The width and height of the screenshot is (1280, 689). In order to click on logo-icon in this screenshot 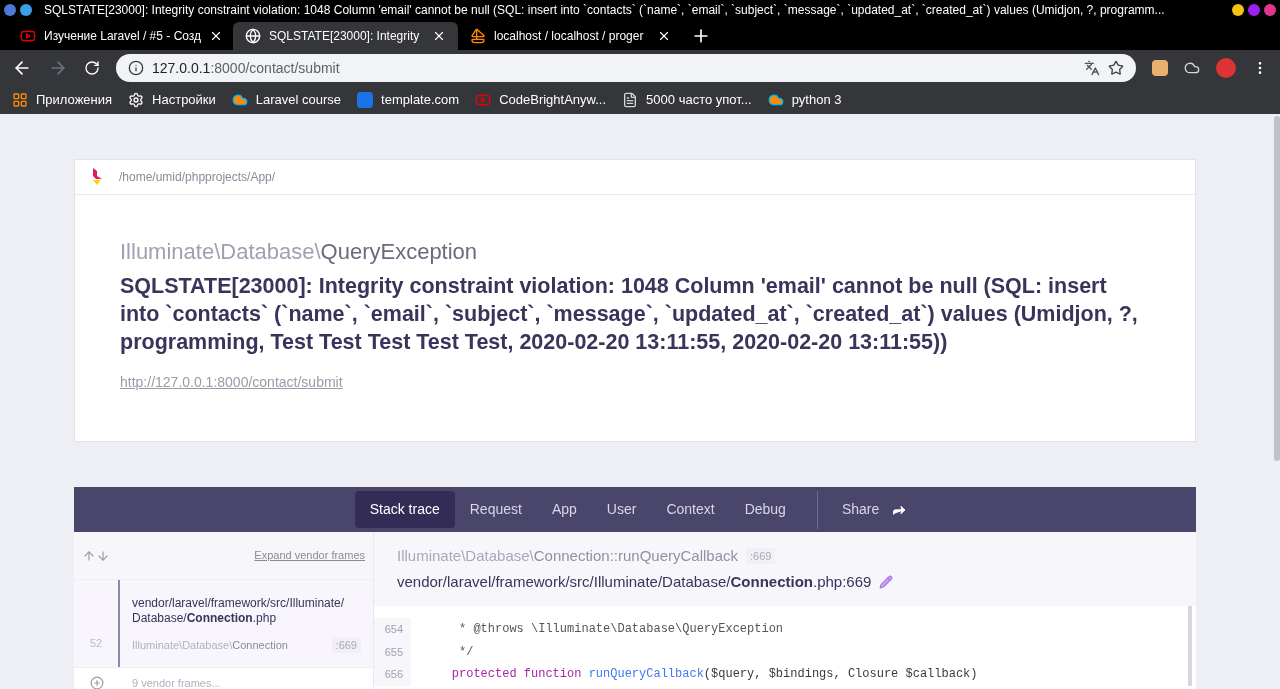, I will do `click(97, 177)`.